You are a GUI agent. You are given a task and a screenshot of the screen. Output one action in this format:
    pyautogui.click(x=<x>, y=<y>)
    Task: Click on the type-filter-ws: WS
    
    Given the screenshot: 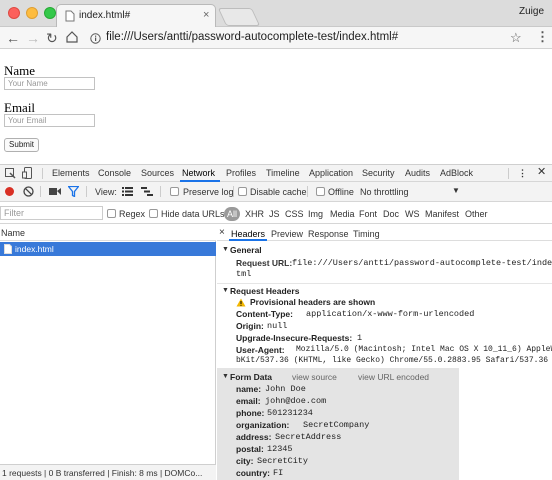 What is the action you would take?
    pyautogui.click(x=412, y=214)
    